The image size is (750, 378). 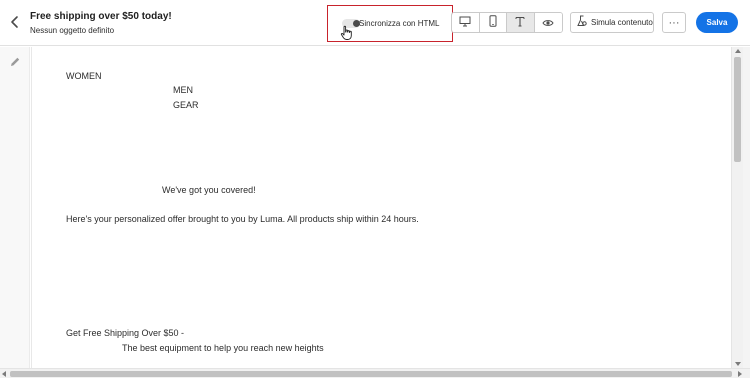 I want to click on simulate-content-button: Simula contenuto, so click(x=612, y=22).